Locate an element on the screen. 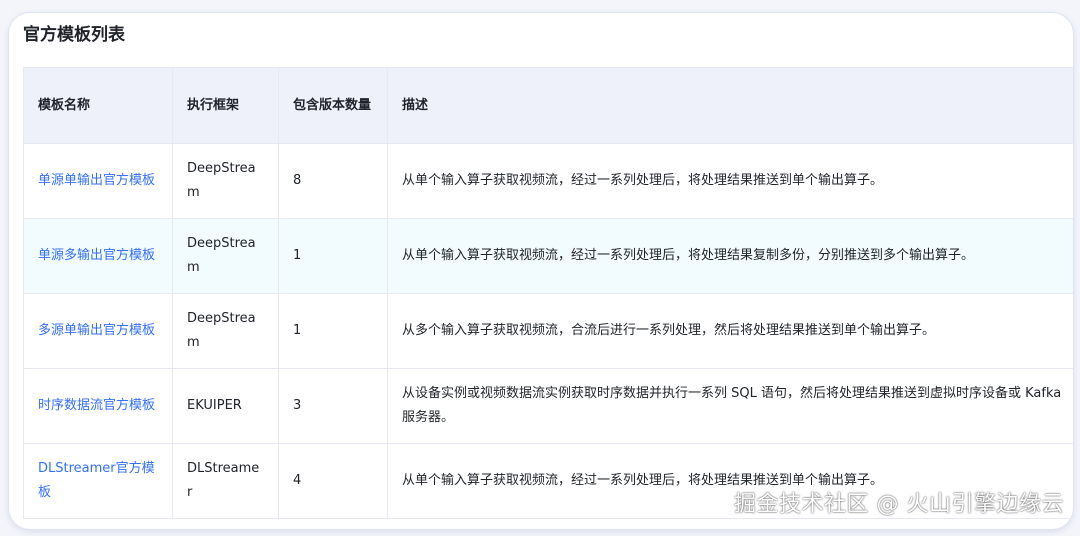 This screenshot has width=1080, height=536. watermark: 掘金技术社区 @ 火山引擎边缘云 is located at coordinates (899, 504).